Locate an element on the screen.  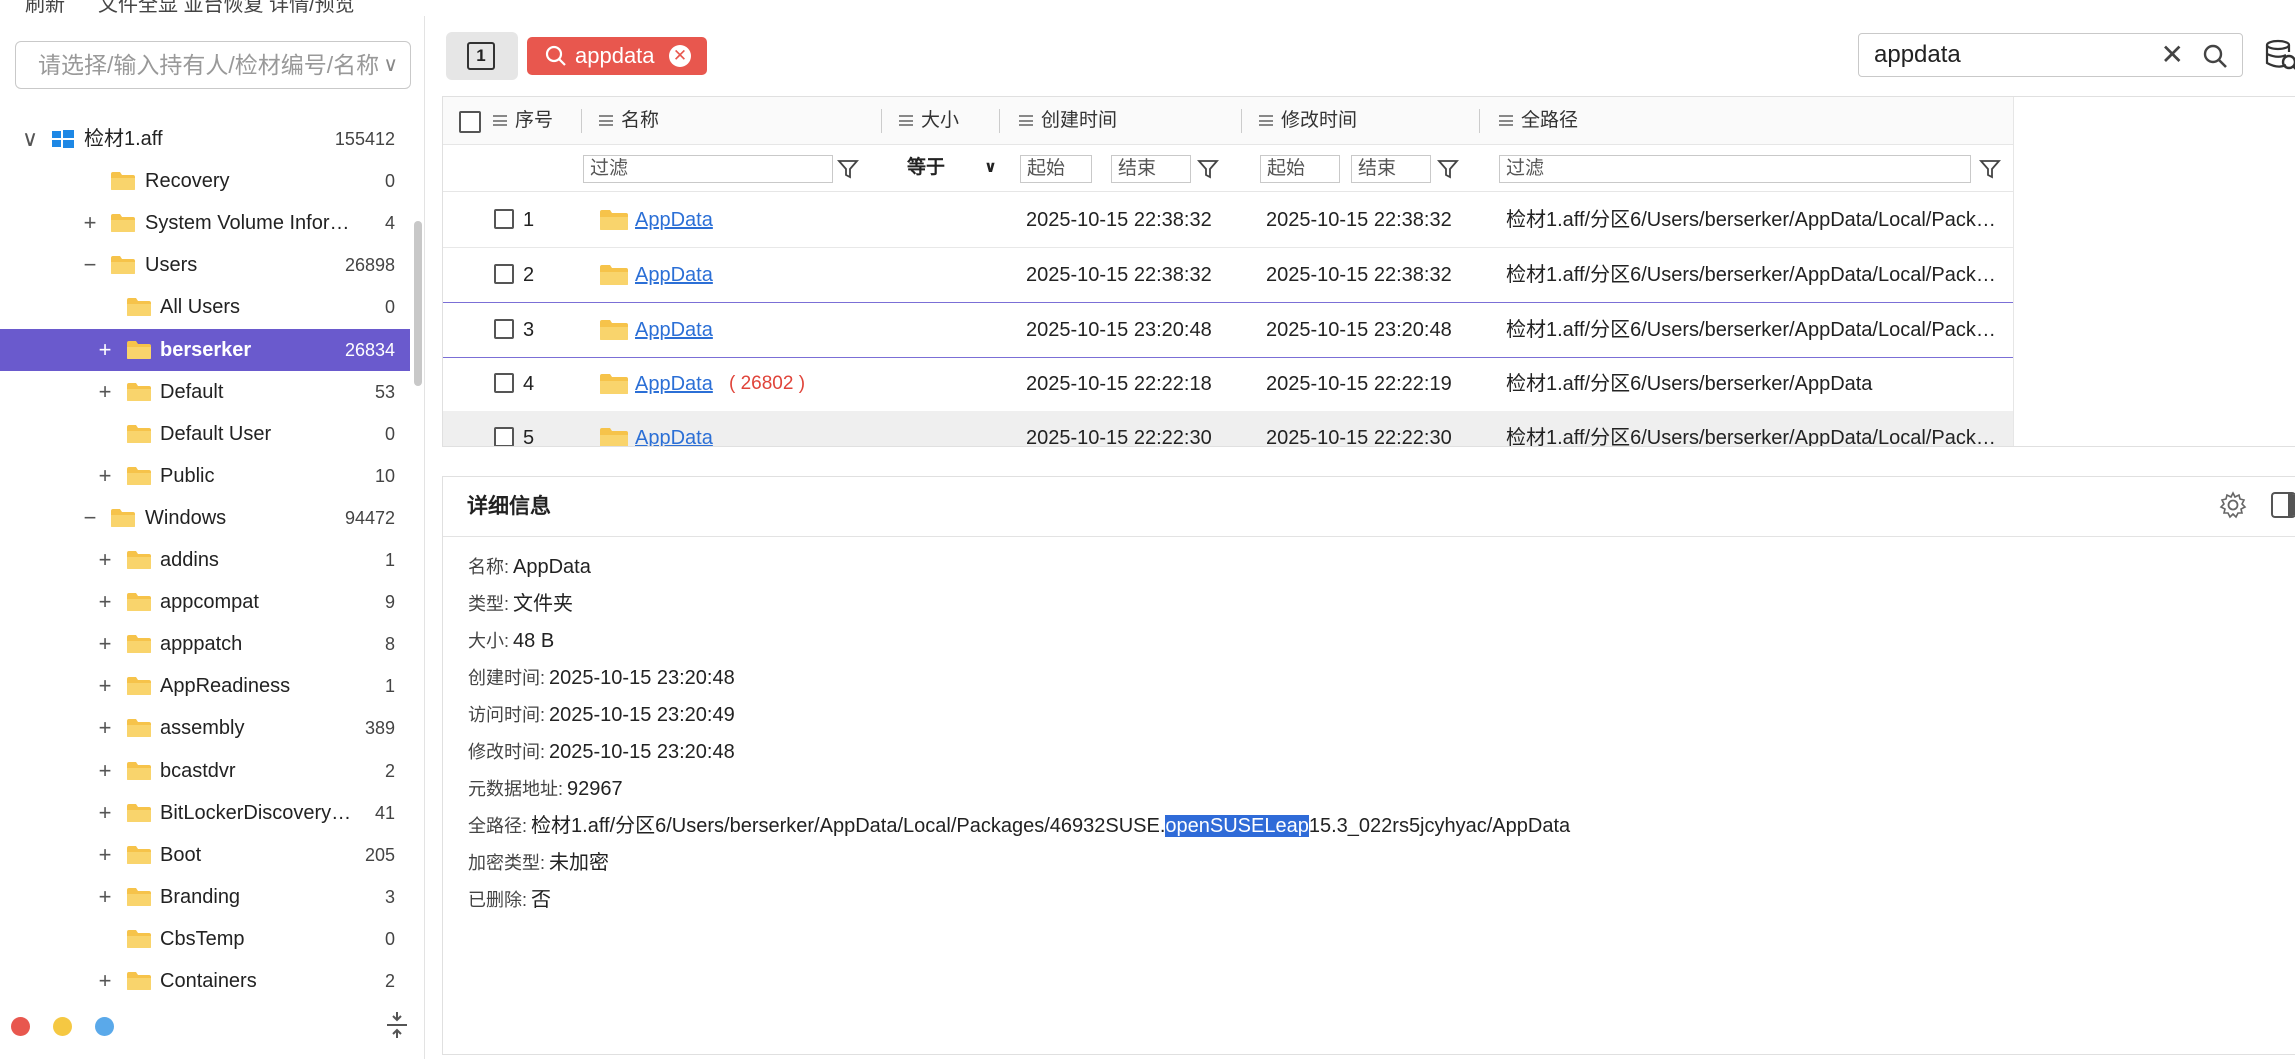
tree-item: + Public 10 is located at coordinates (205, 476).